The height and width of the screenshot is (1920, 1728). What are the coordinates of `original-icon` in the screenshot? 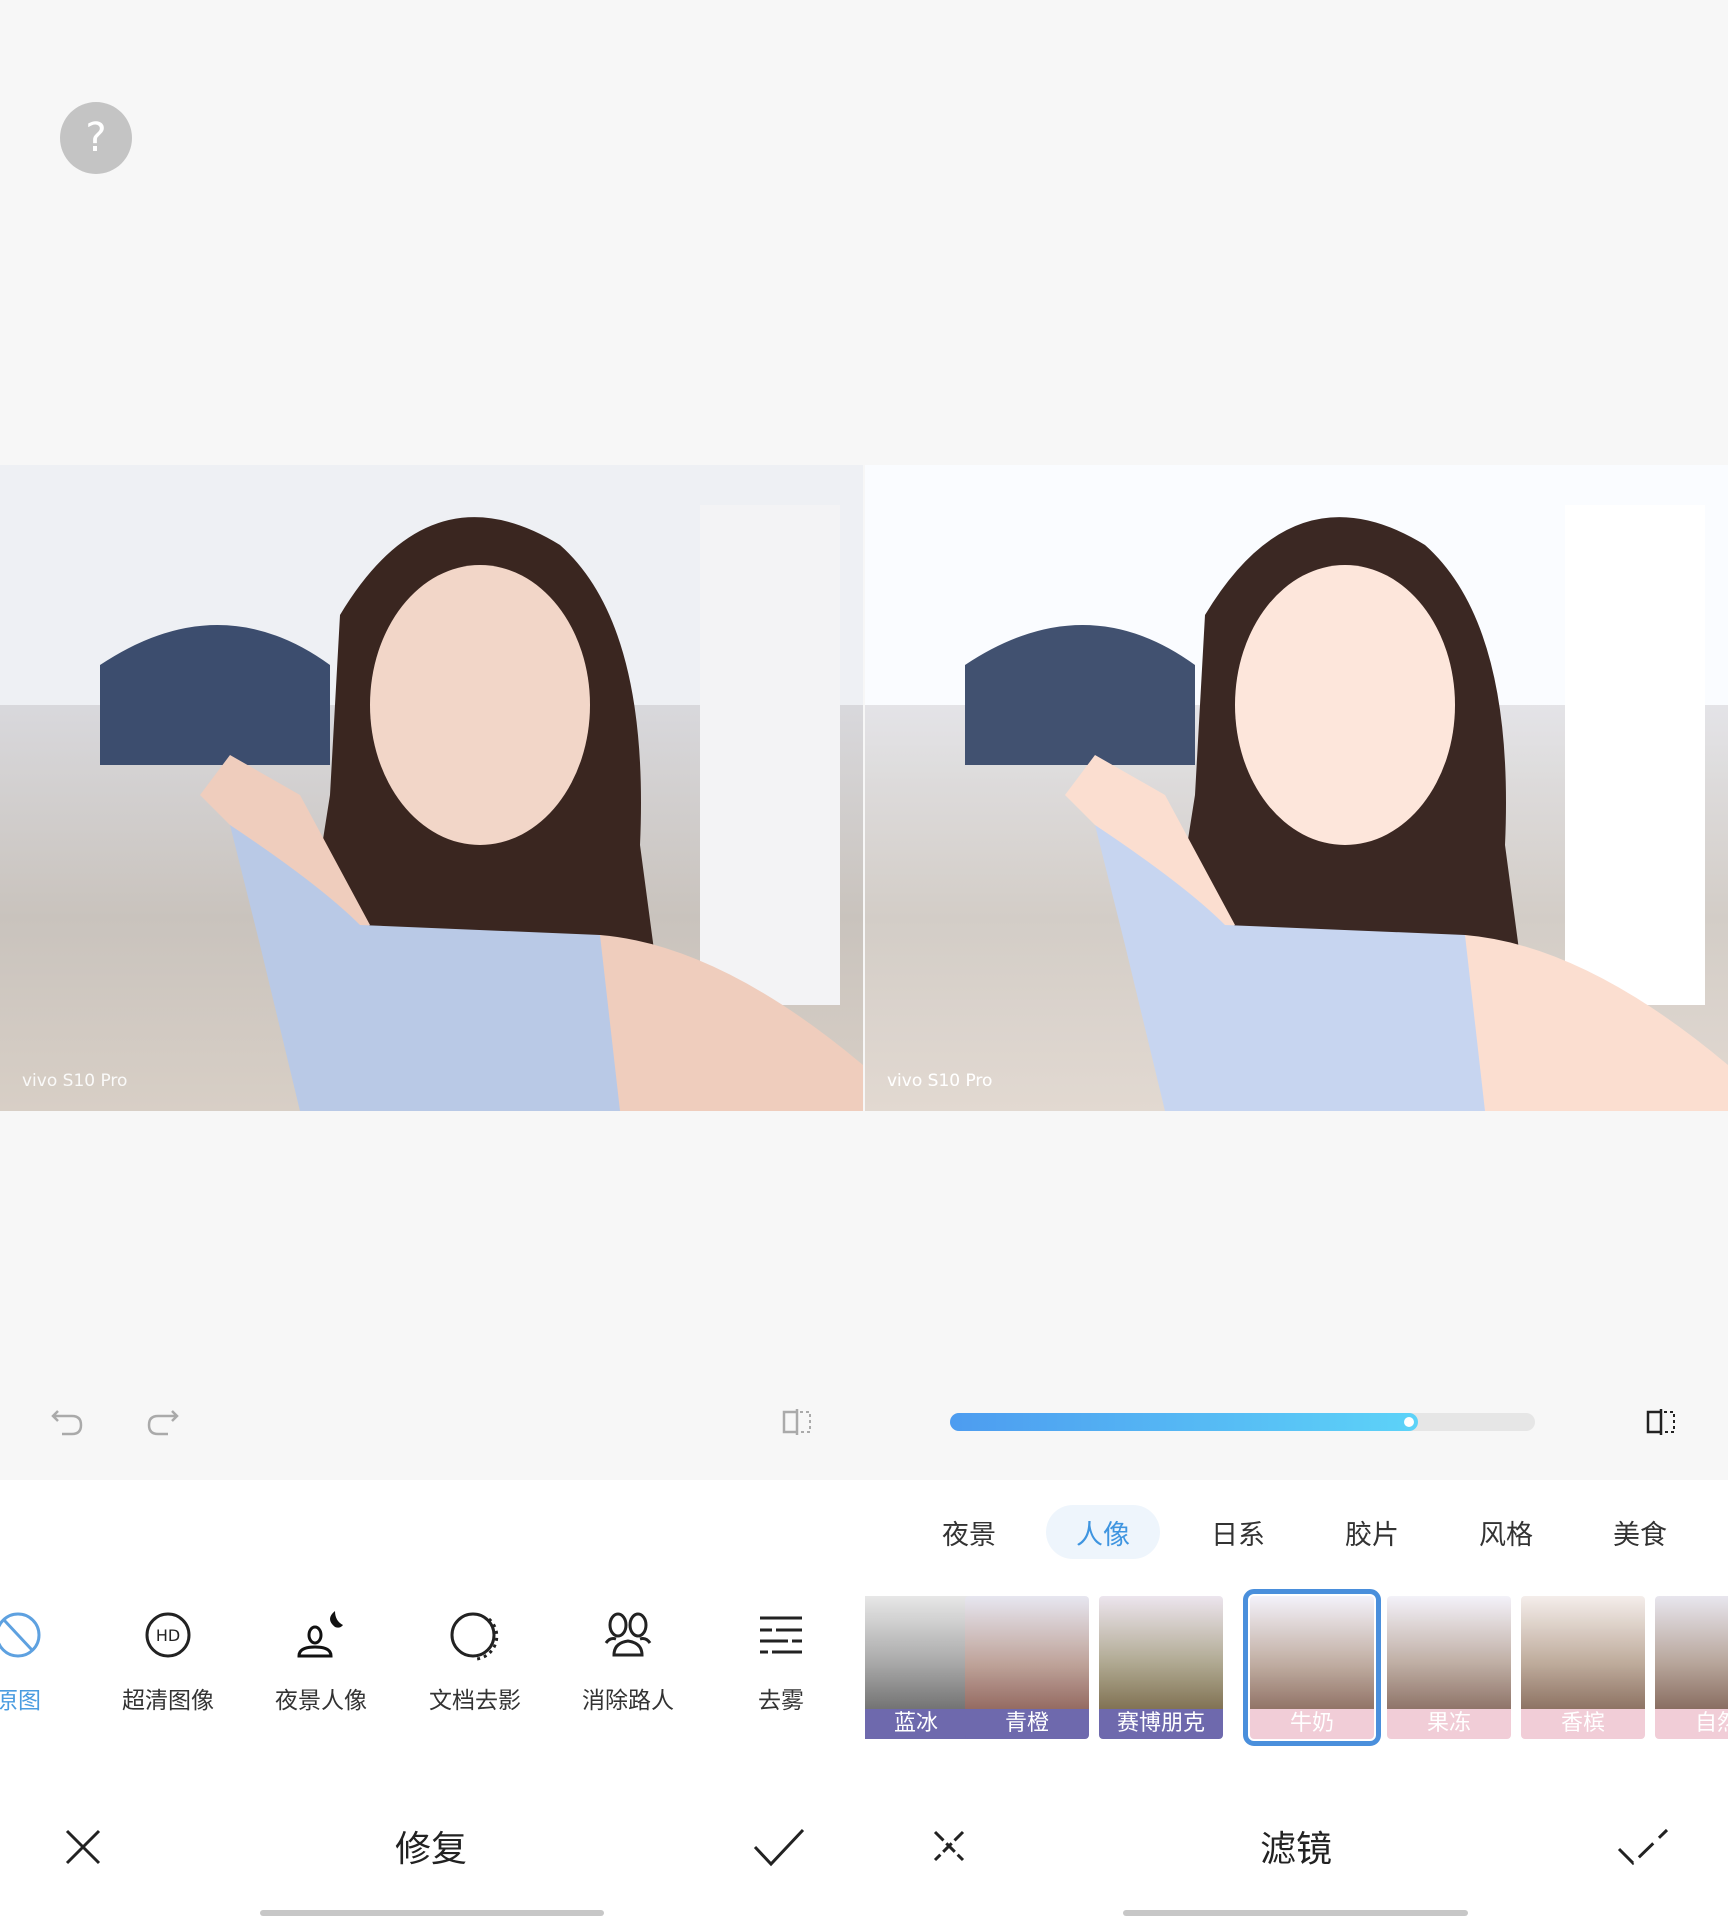 It's located at (20, 1635).